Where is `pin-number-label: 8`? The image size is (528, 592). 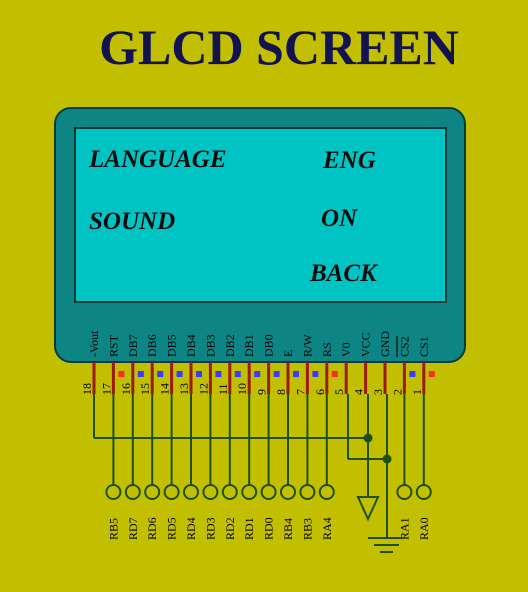
pin-number-label: 8 is located at coordinates (281, 392).